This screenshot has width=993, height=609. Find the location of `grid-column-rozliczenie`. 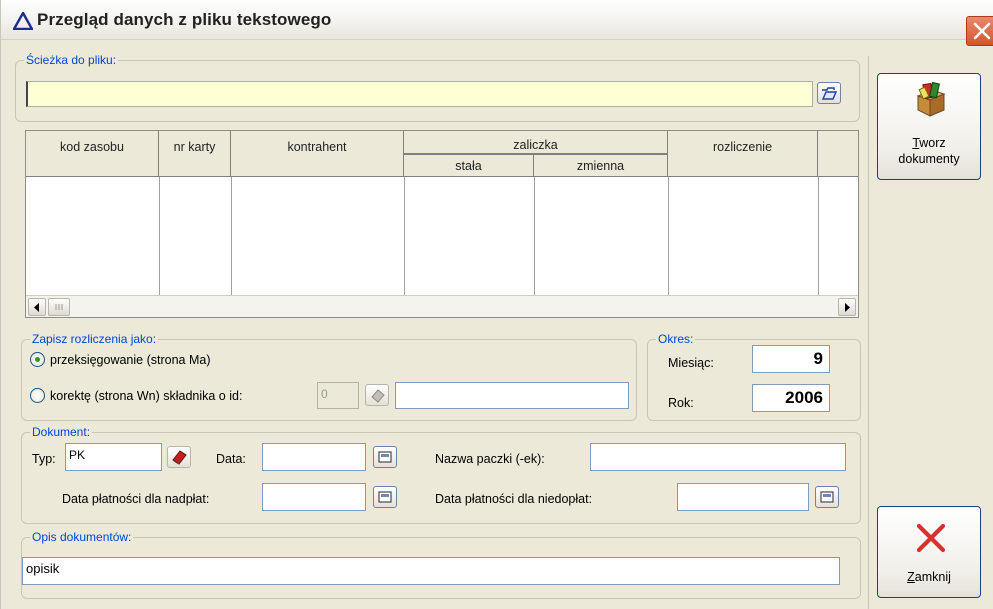

grid-column-rozliczenie is located at coordinates (744, 236).